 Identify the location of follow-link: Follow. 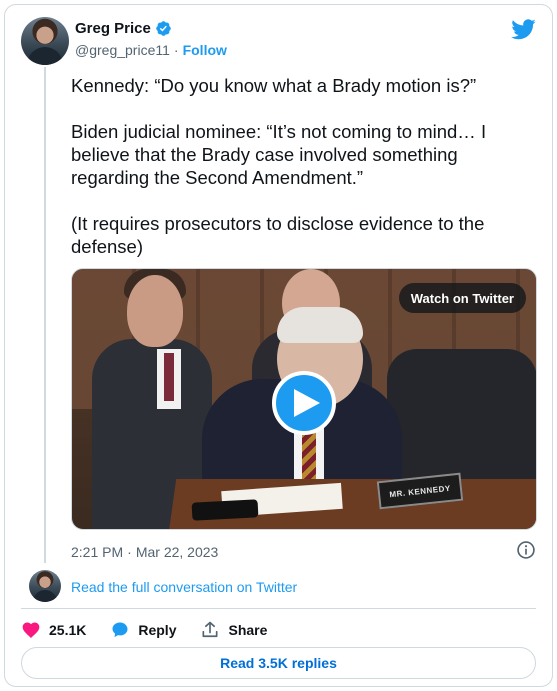
(205, 50).